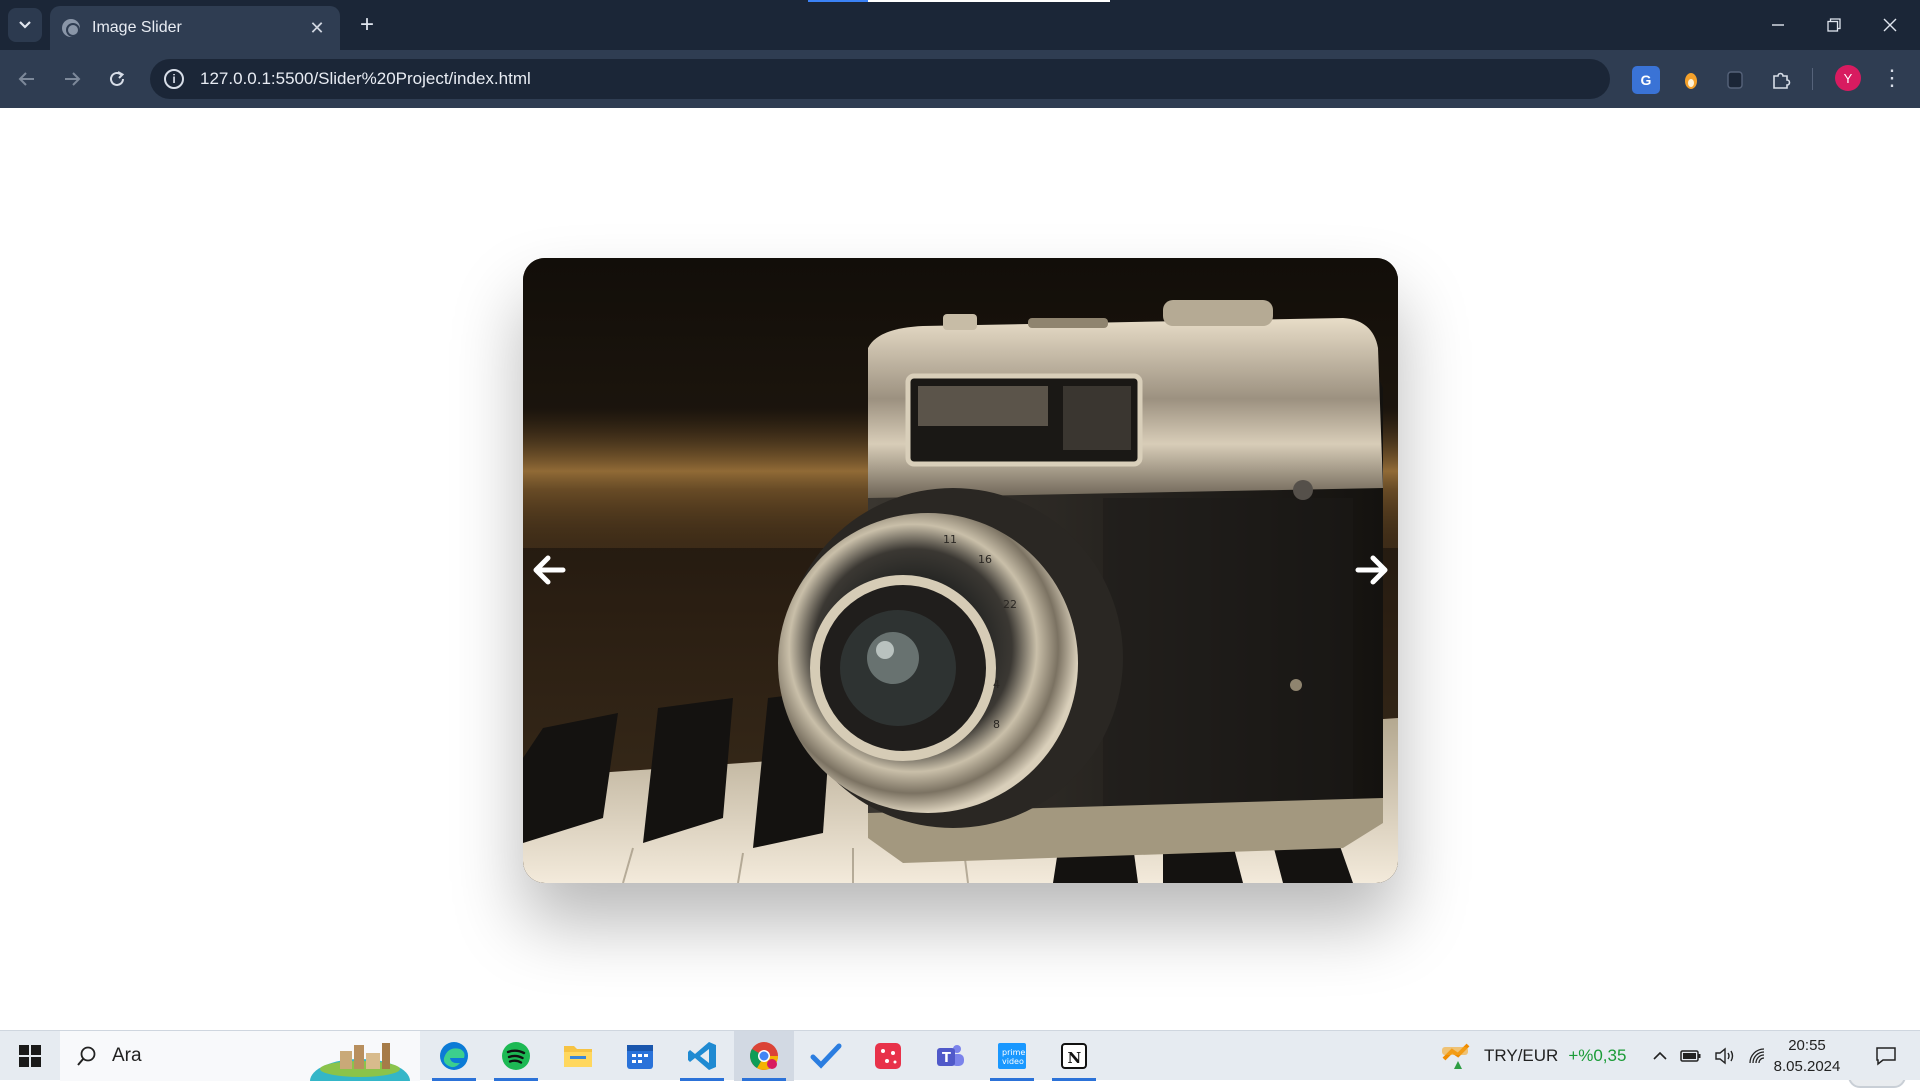 Image resolution: width=1920 pixels, height=1088 pixels. Describe the element at coordinates (360, 1062) in the screenshot. I see `search-highlight-illustration-icon` at that location.